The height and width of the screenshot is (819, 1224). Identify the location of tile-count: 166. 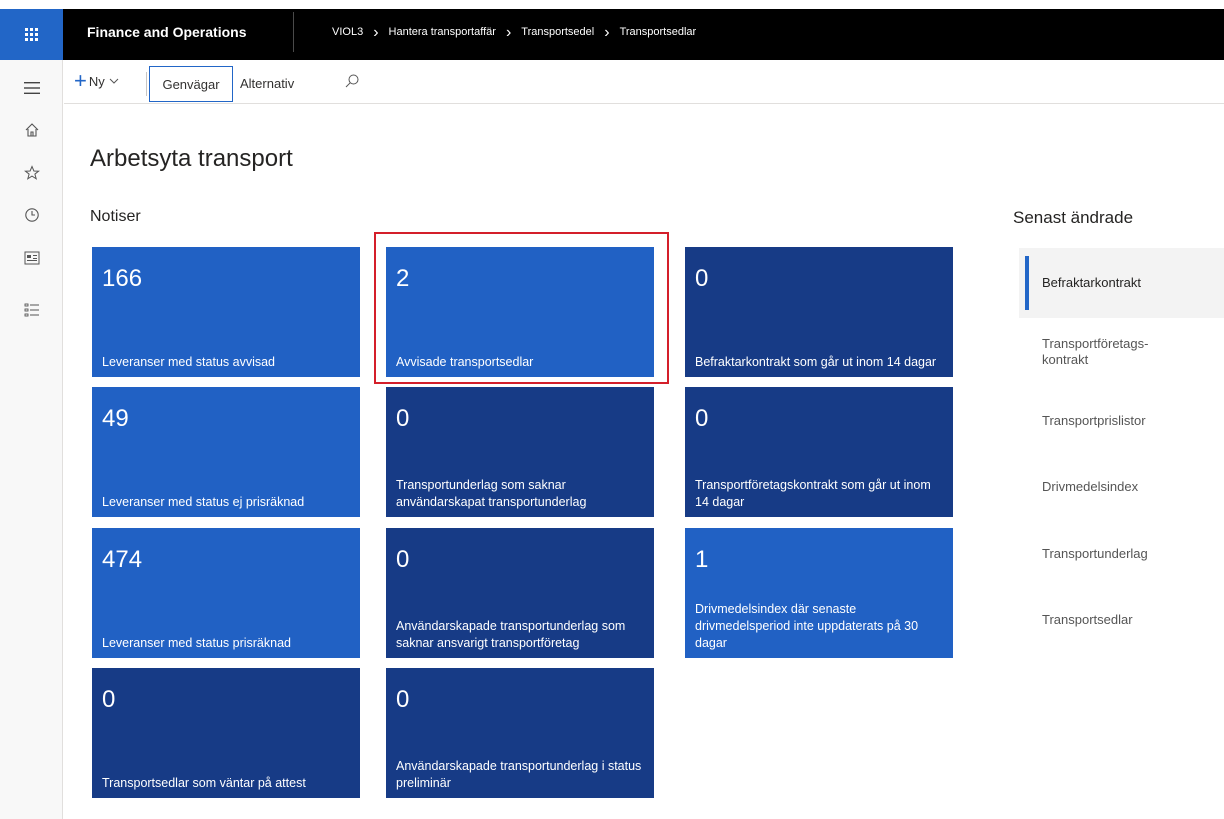
(122, 278).